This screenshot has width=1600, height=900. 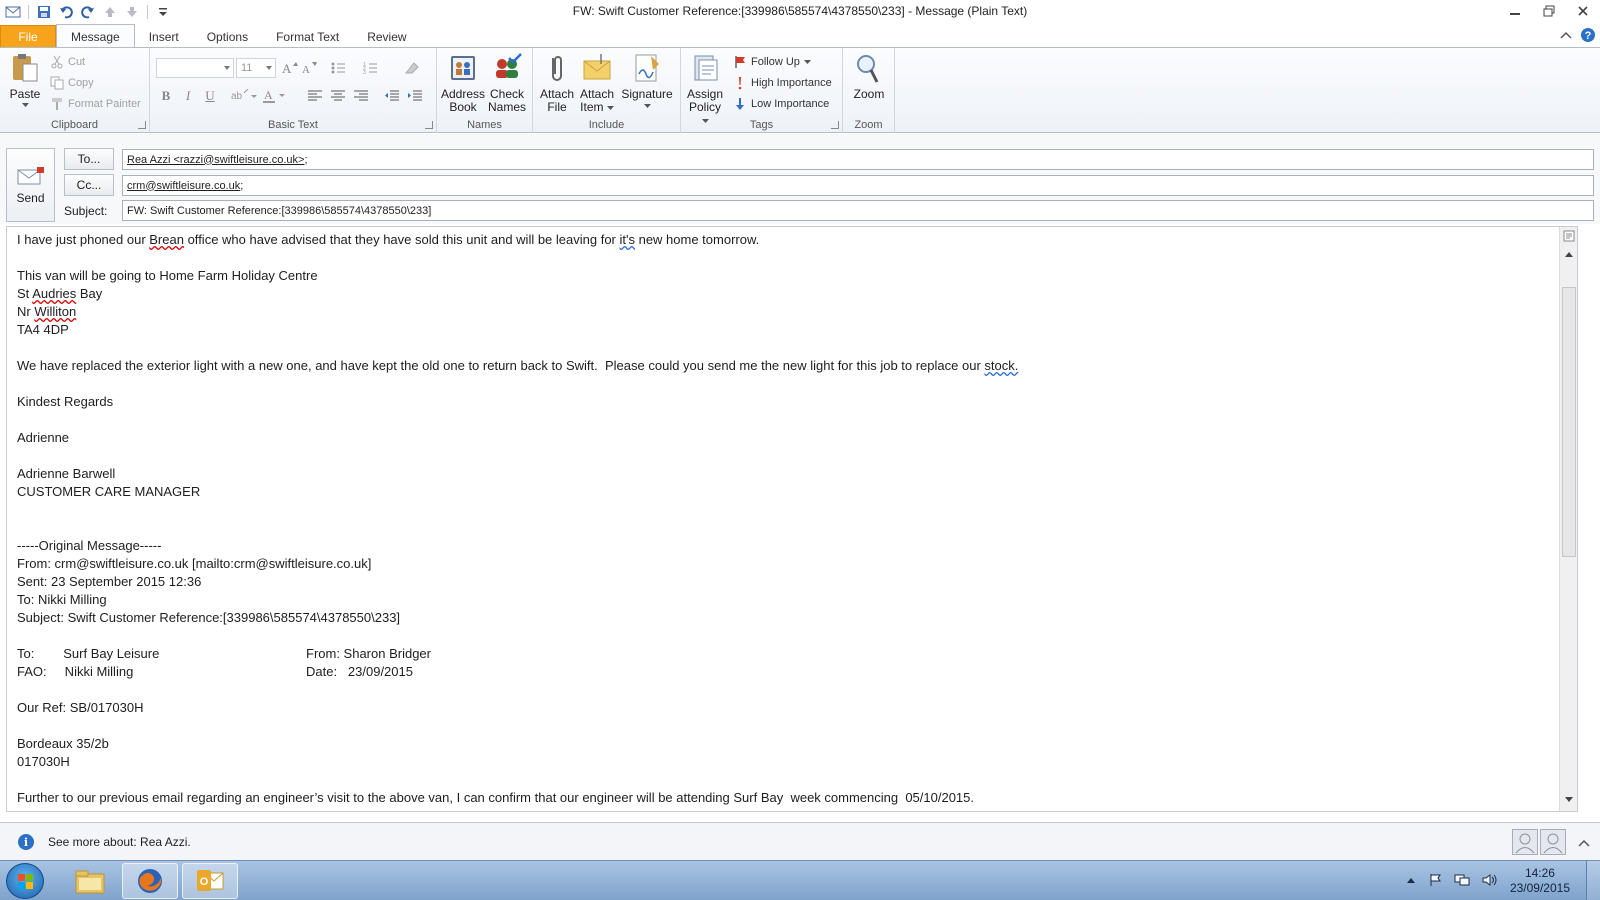 I want to click on person-icon, so click(x=1553, y=843).